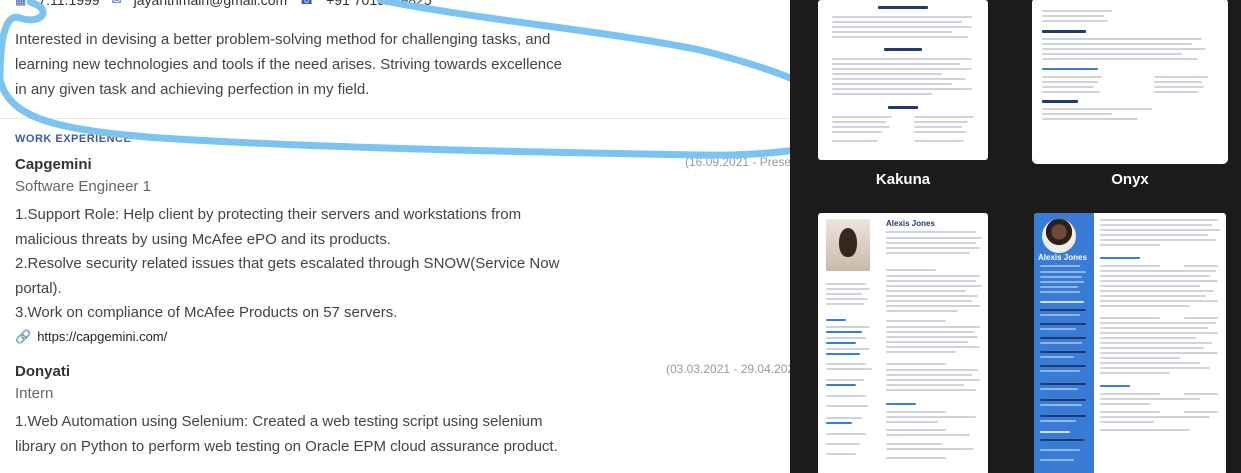 The image size is (1241, 473). I want to click on job-date: (16.09.2021 - Present), so click(737, 162).